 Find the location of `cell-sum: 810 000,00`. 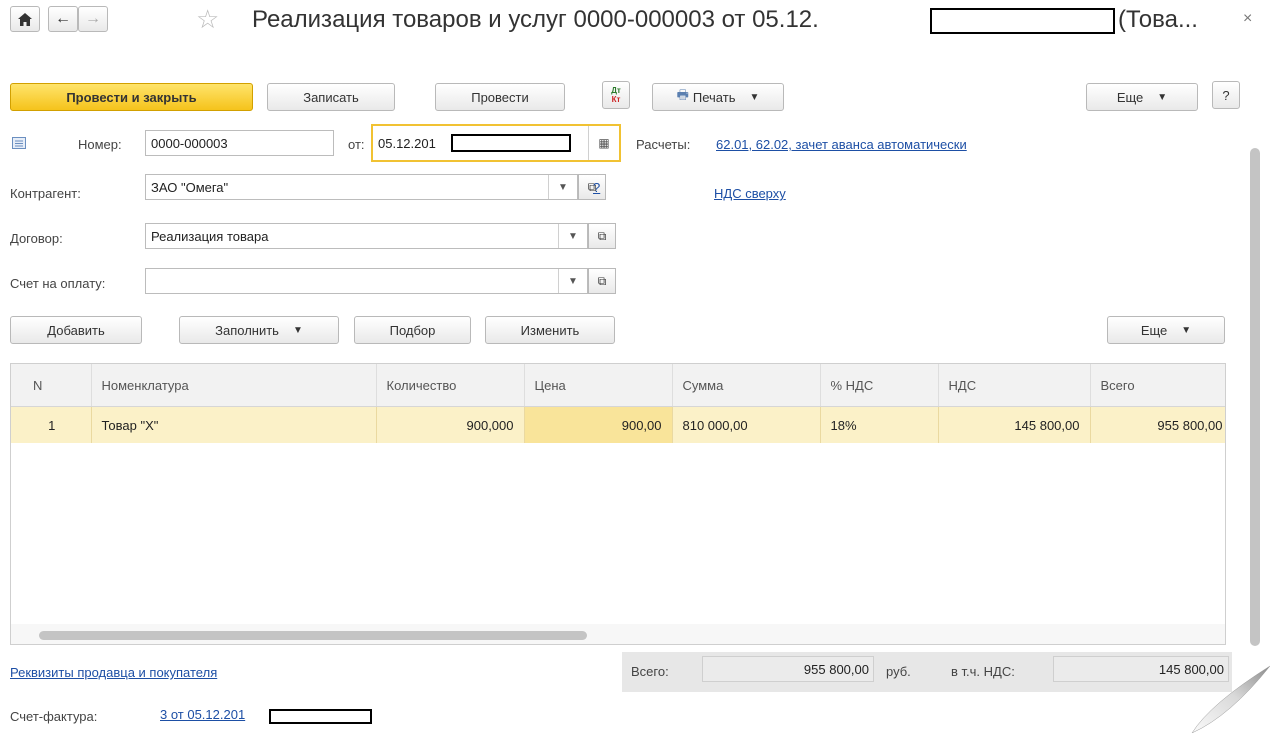

cell-sum: 810 000,00 is located at coordinates (746, 424).